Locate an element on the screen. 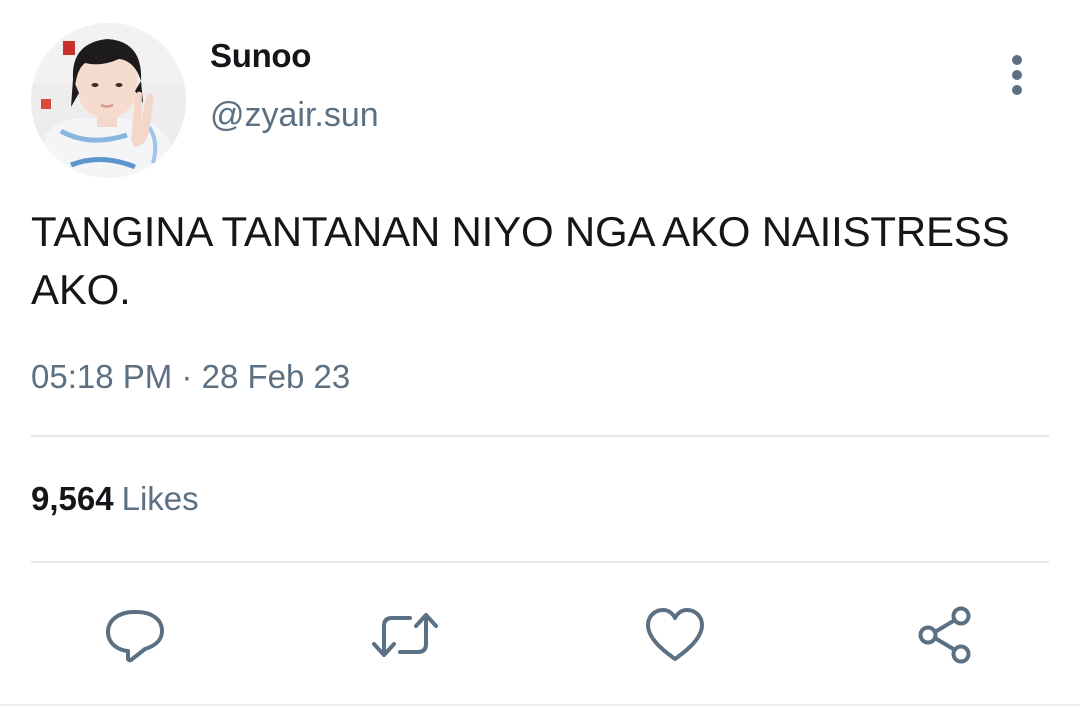  share-button is located at coordinates (945, 635).